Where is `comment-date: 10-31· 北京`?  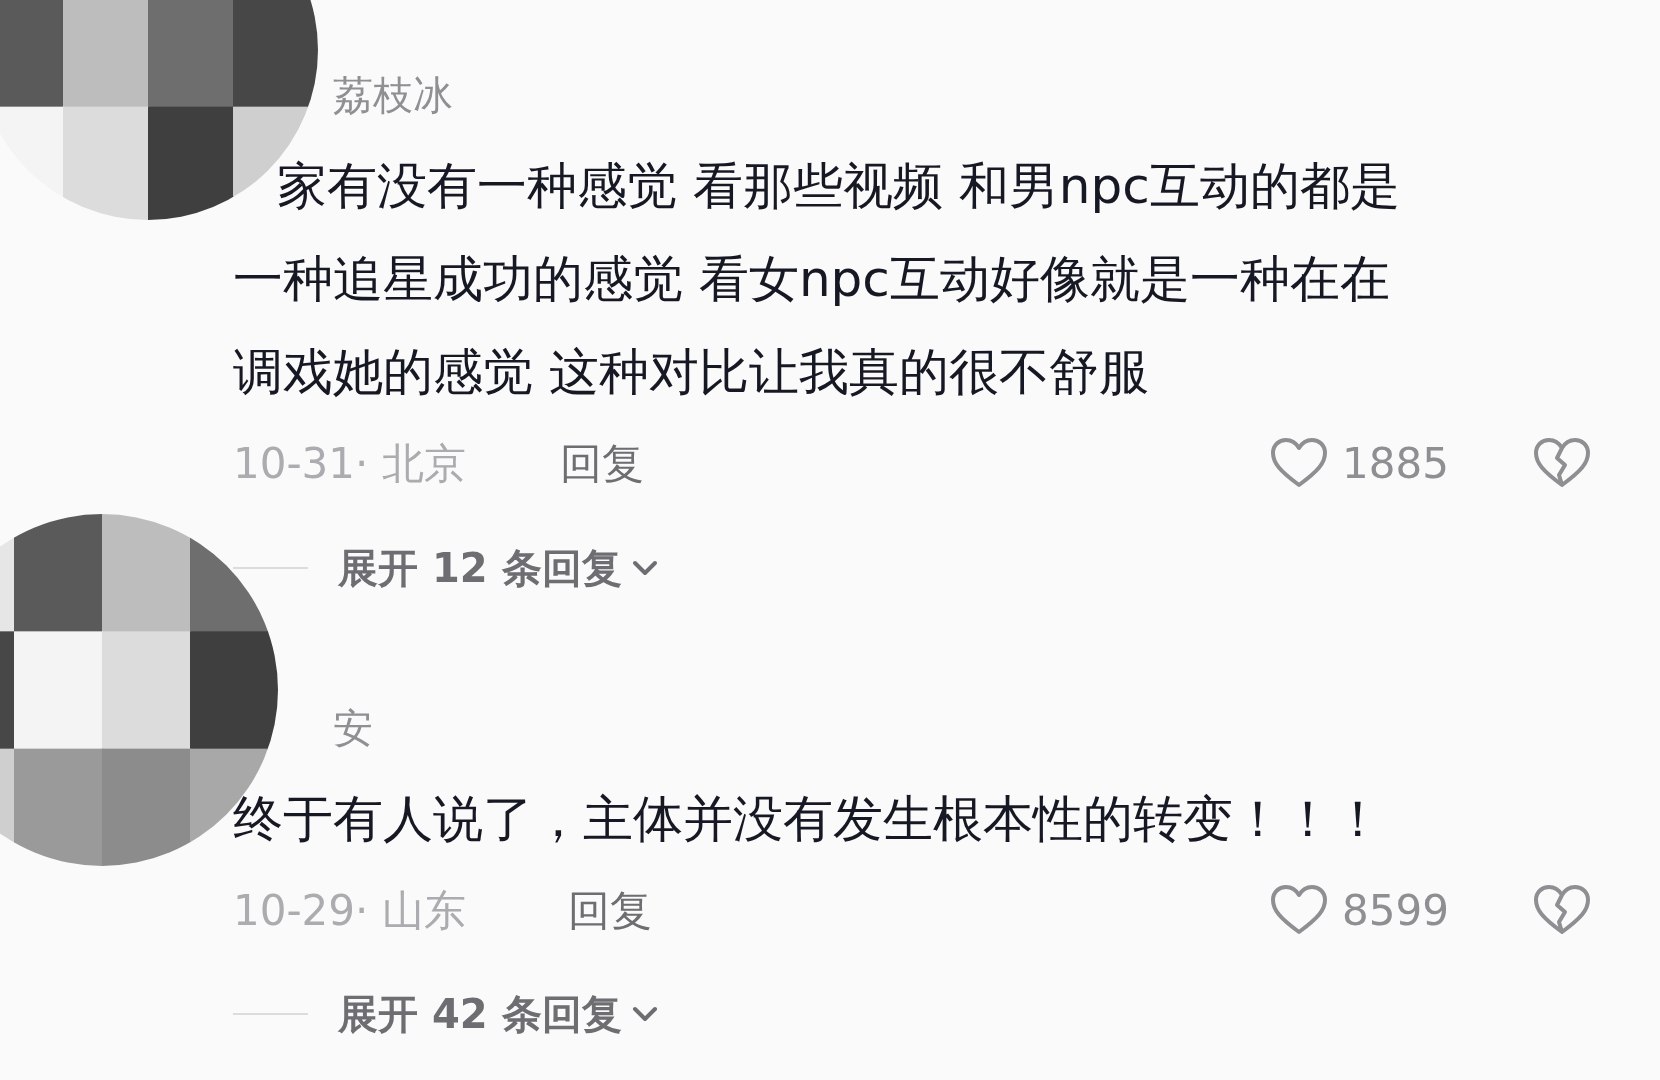 comment-date: 10-31· 北京 is located at coordinates (350, 463).